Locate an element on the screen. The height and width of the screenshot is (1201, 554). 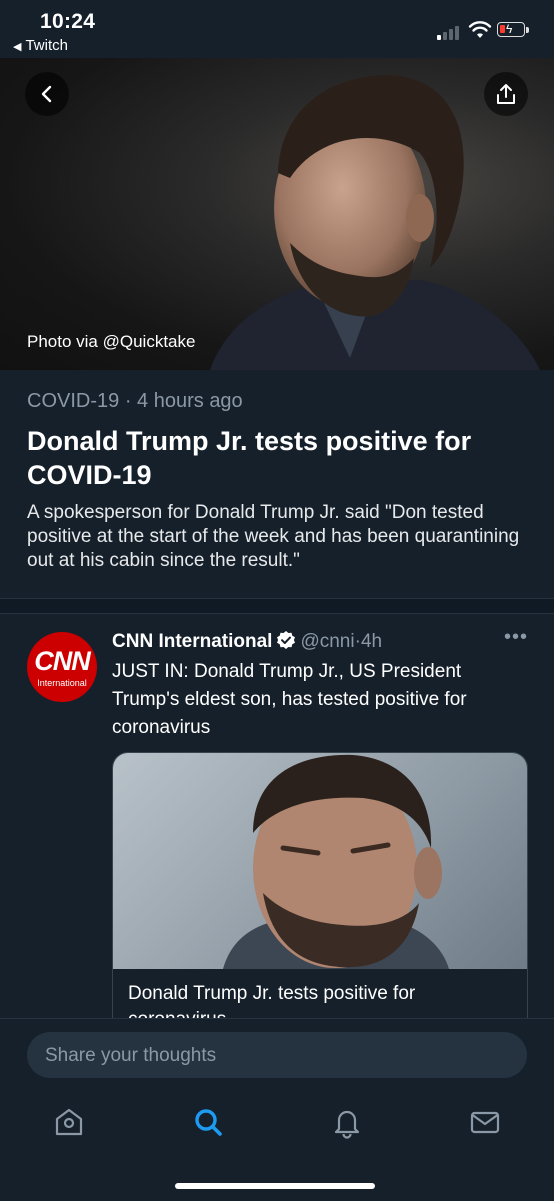
article-meta: COVID-19 · 4 hours ago is located at coordinates (135, 401).